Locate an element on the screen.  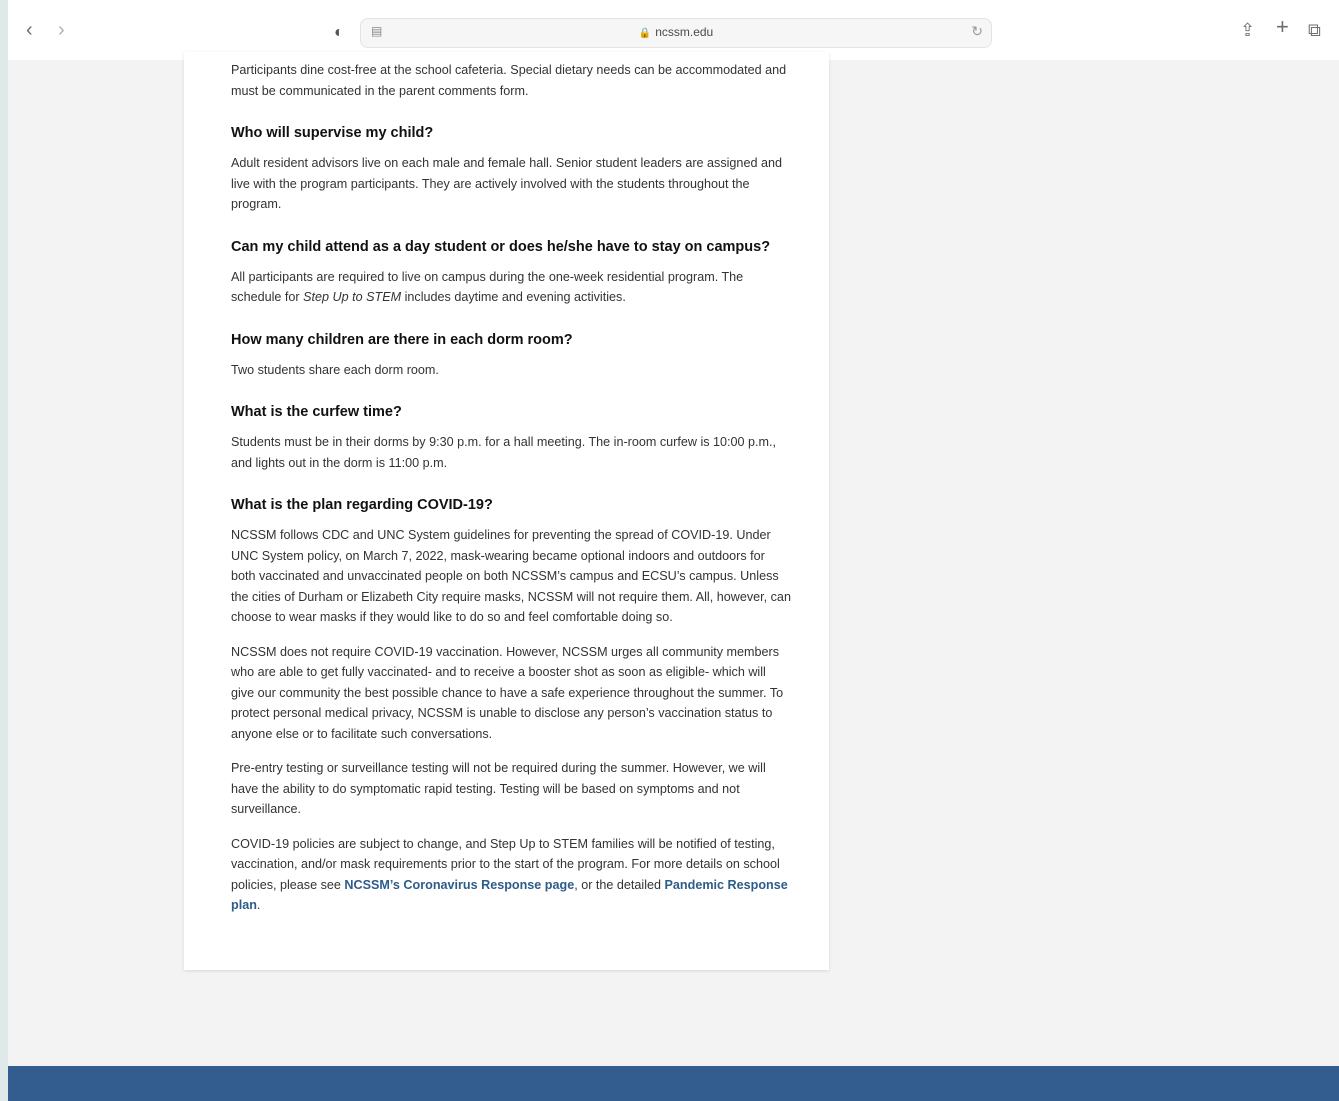
lock-icon: 🔒 is located at coordinates (645, 33).